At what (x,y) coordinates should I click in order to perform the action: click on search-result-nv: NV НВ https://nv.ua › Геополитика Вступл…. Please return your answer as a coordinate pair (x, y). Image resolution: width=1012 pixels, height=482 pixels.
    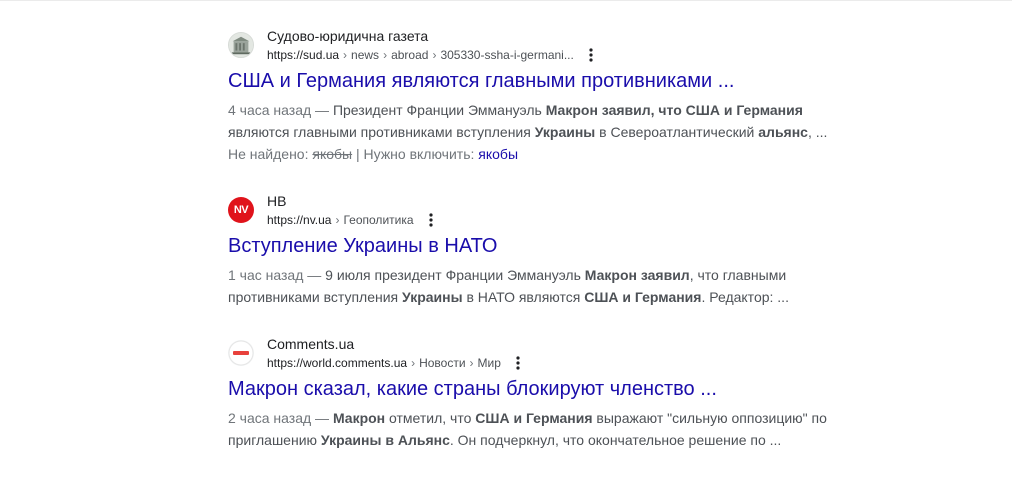
    Looking at the image, I should click on (538, 250).